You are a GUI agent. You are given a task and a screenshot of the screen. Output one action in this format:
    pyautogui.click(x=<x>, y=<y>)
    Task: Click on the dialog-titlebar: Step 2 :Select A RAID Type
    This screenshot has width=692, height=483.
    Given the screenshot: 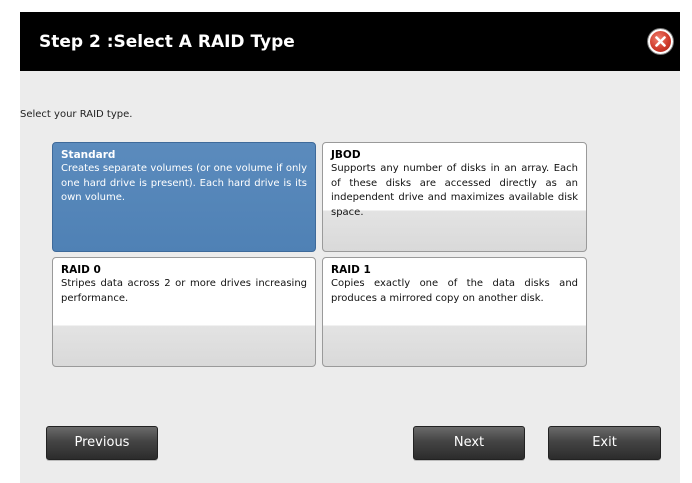 What is the action you would take?
    pyautogui.click(x=350, y=41)
    